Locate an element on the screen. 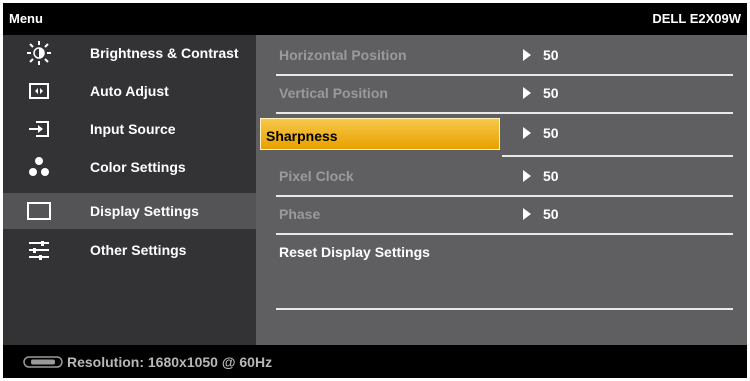 Image resolution: width=750 pixels, height=381 pixels. menu-row-pixel-clock: Pixel Clock 50 is located at coordinates (501, 176).